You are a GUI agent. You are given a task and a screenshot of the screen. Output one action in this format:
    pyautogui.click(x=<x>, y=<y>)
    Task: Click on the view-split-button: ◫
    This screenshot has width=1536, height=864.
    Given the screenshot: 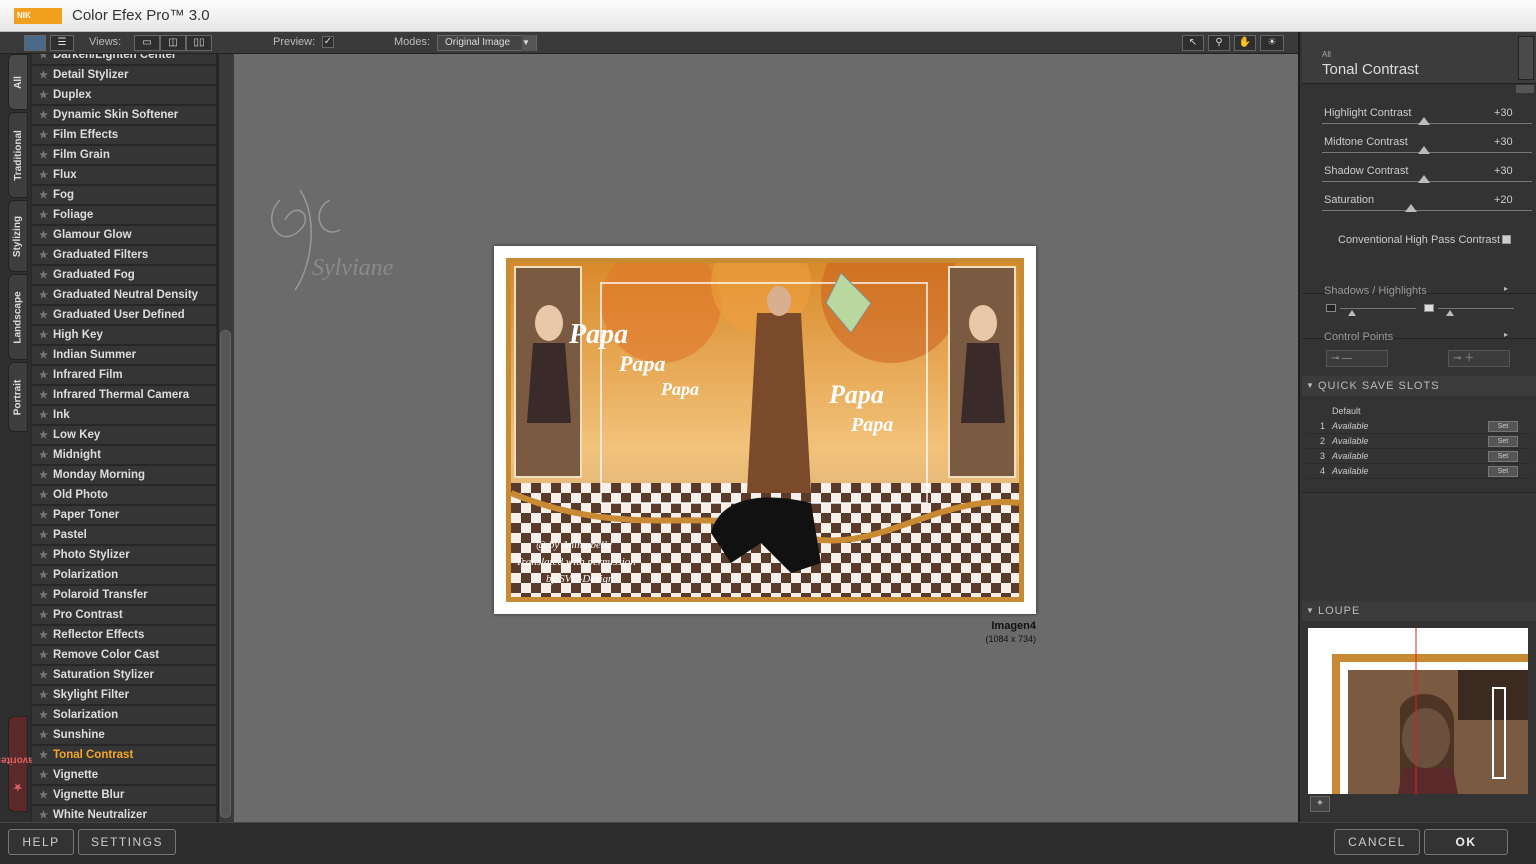 What is the action you would take?
    pyautogui.click(x=173, y=43)
    